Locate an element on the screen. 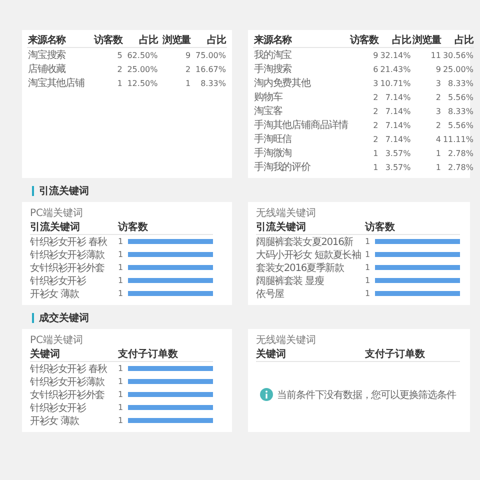 The image size is (480, 480). table-cell: 5 is located at coordinates (107, 55).